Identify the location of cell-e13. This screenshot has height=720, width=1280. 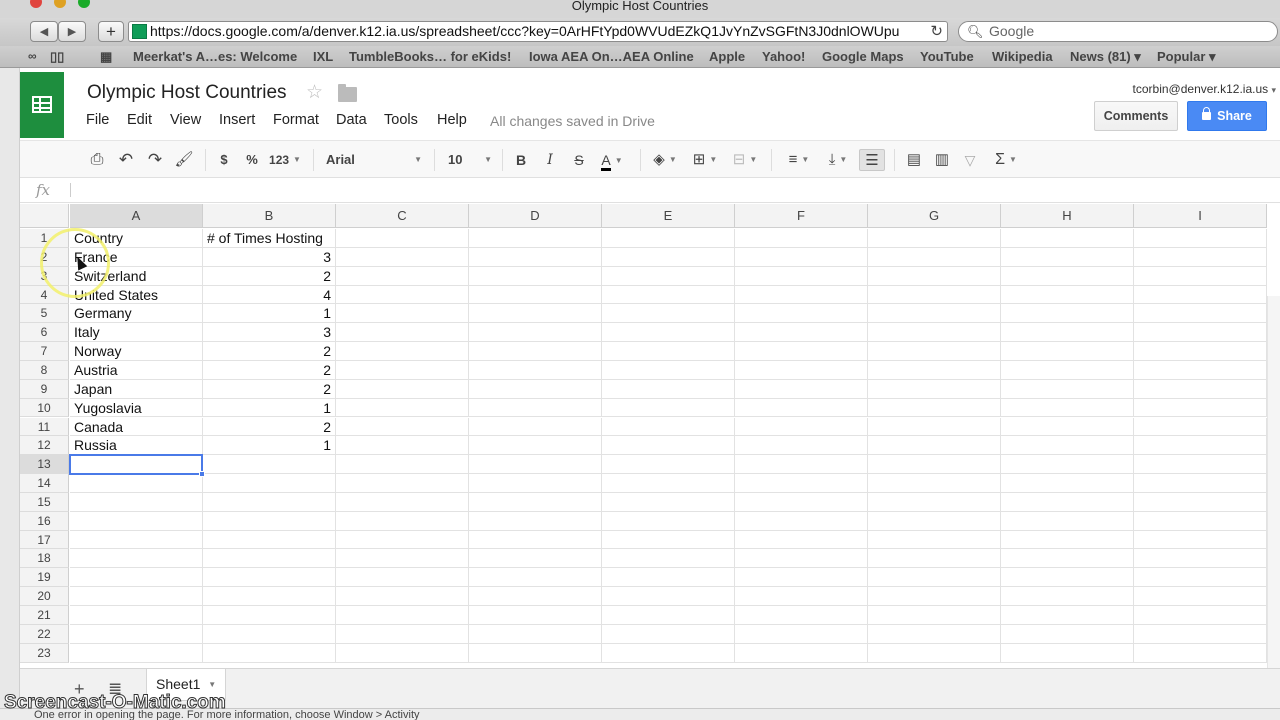
(668, 465).